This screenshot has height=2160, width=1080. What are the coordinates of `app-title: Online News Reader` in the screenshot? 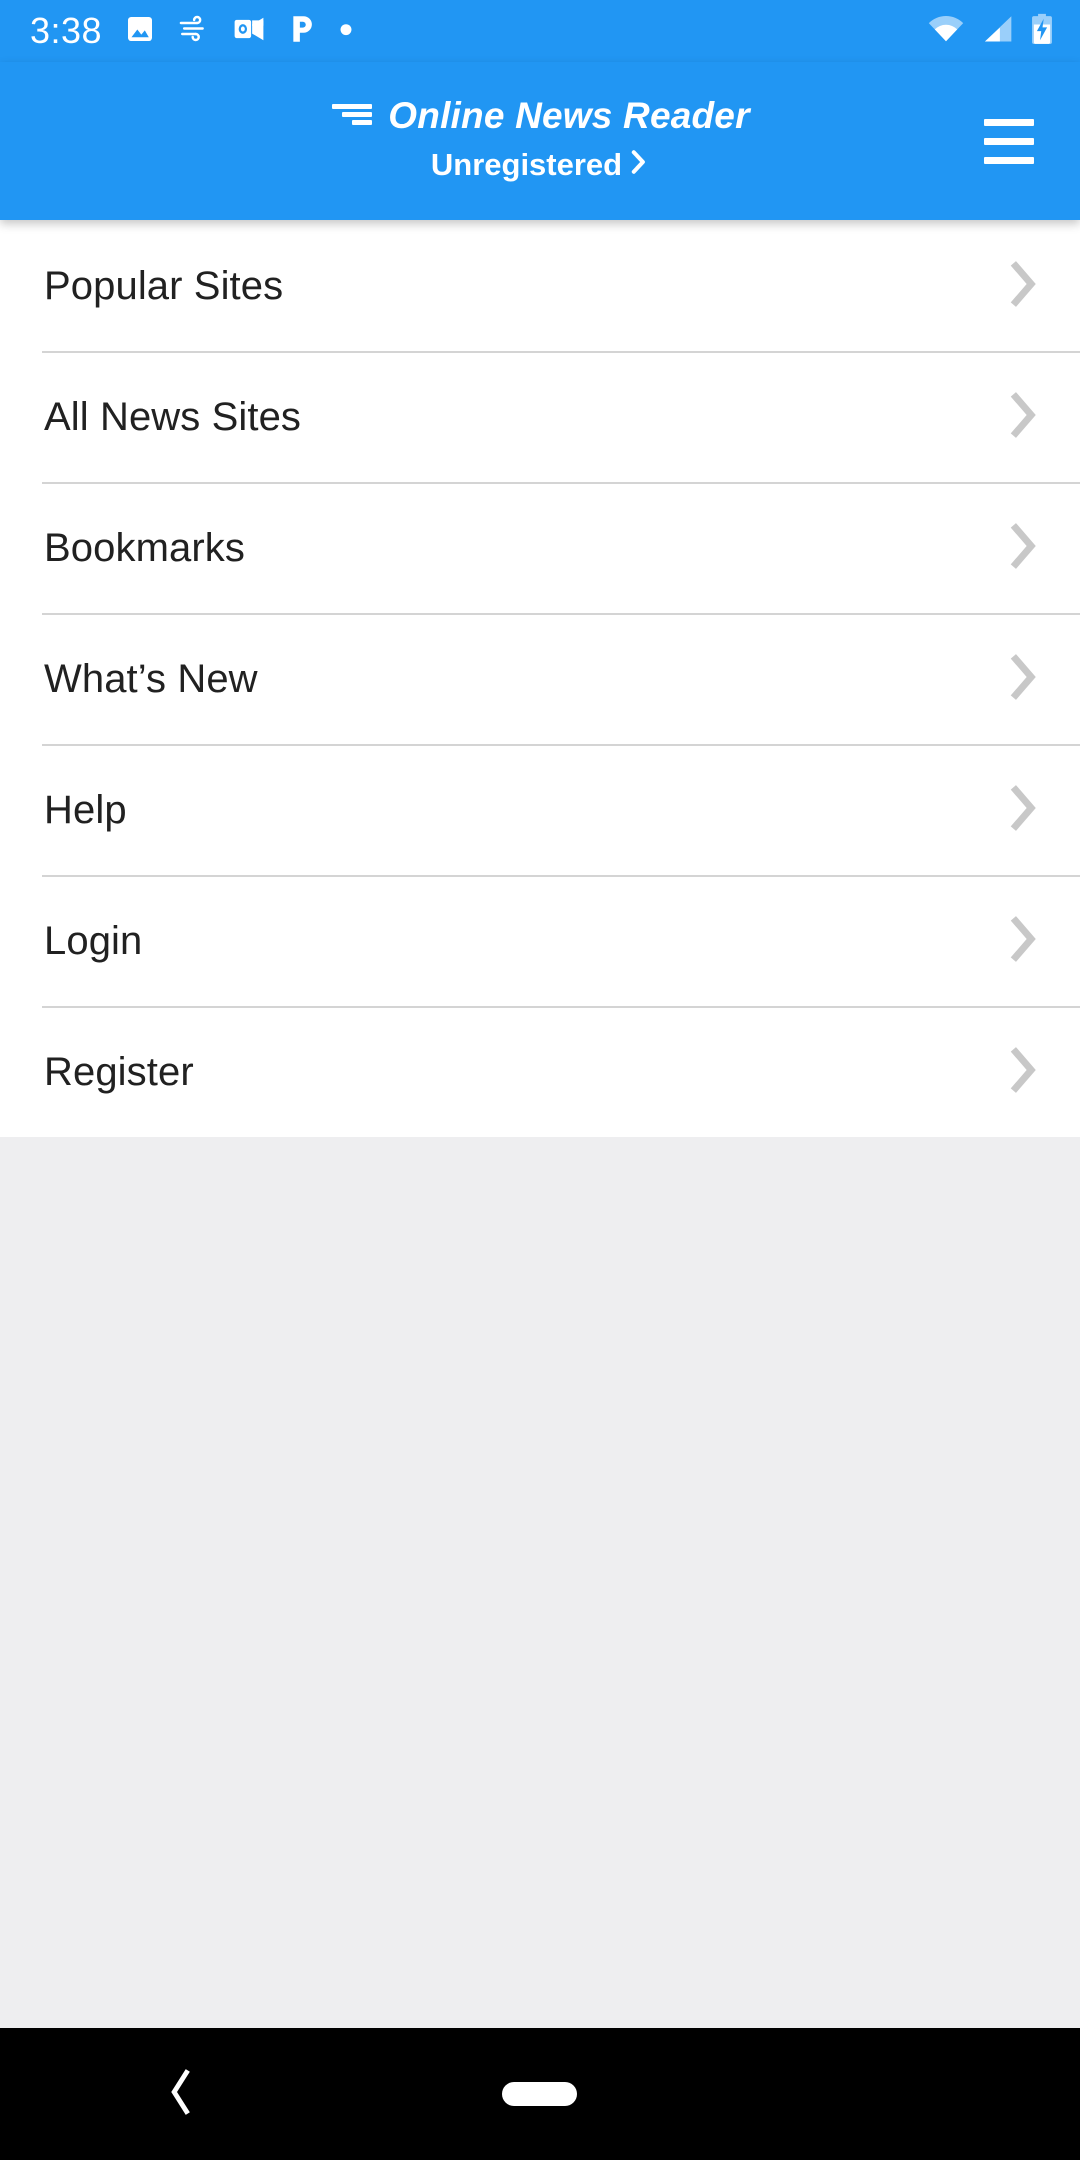 It's located at (569, 115).